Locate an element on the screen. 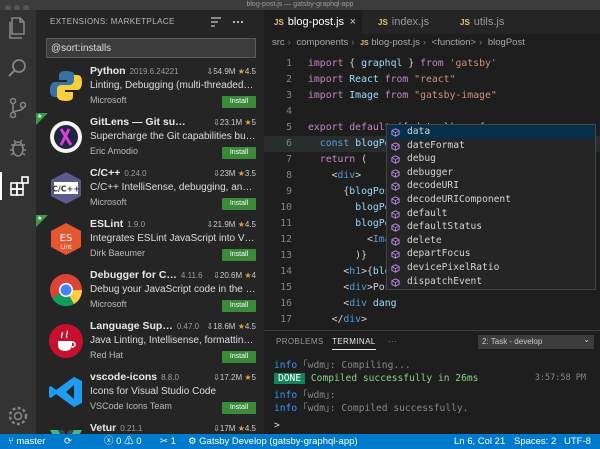 The image size is (600, 449). files-icon is located at coordinates (18, 28).